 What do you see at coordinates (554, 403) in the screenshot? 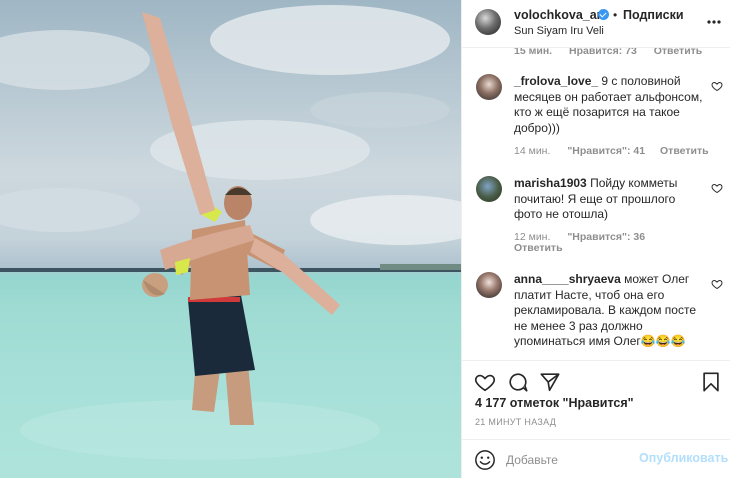
I see `likes-count: 4 177 отметок "Нравится"` at bounding box center [554, 403].